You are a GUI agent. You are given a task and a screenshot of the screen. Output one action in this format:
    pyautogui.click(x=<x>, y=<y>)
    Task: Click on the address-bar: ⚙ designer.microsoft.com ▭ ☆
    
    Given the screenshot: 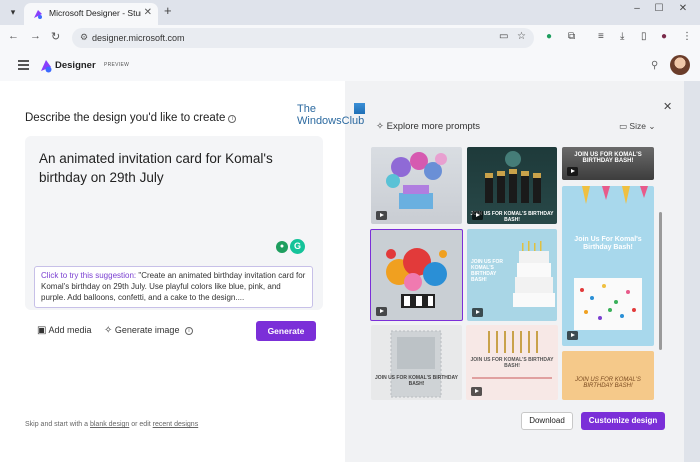 What is the action you would take?
    pyautogui.click(x=303, y=38)
    